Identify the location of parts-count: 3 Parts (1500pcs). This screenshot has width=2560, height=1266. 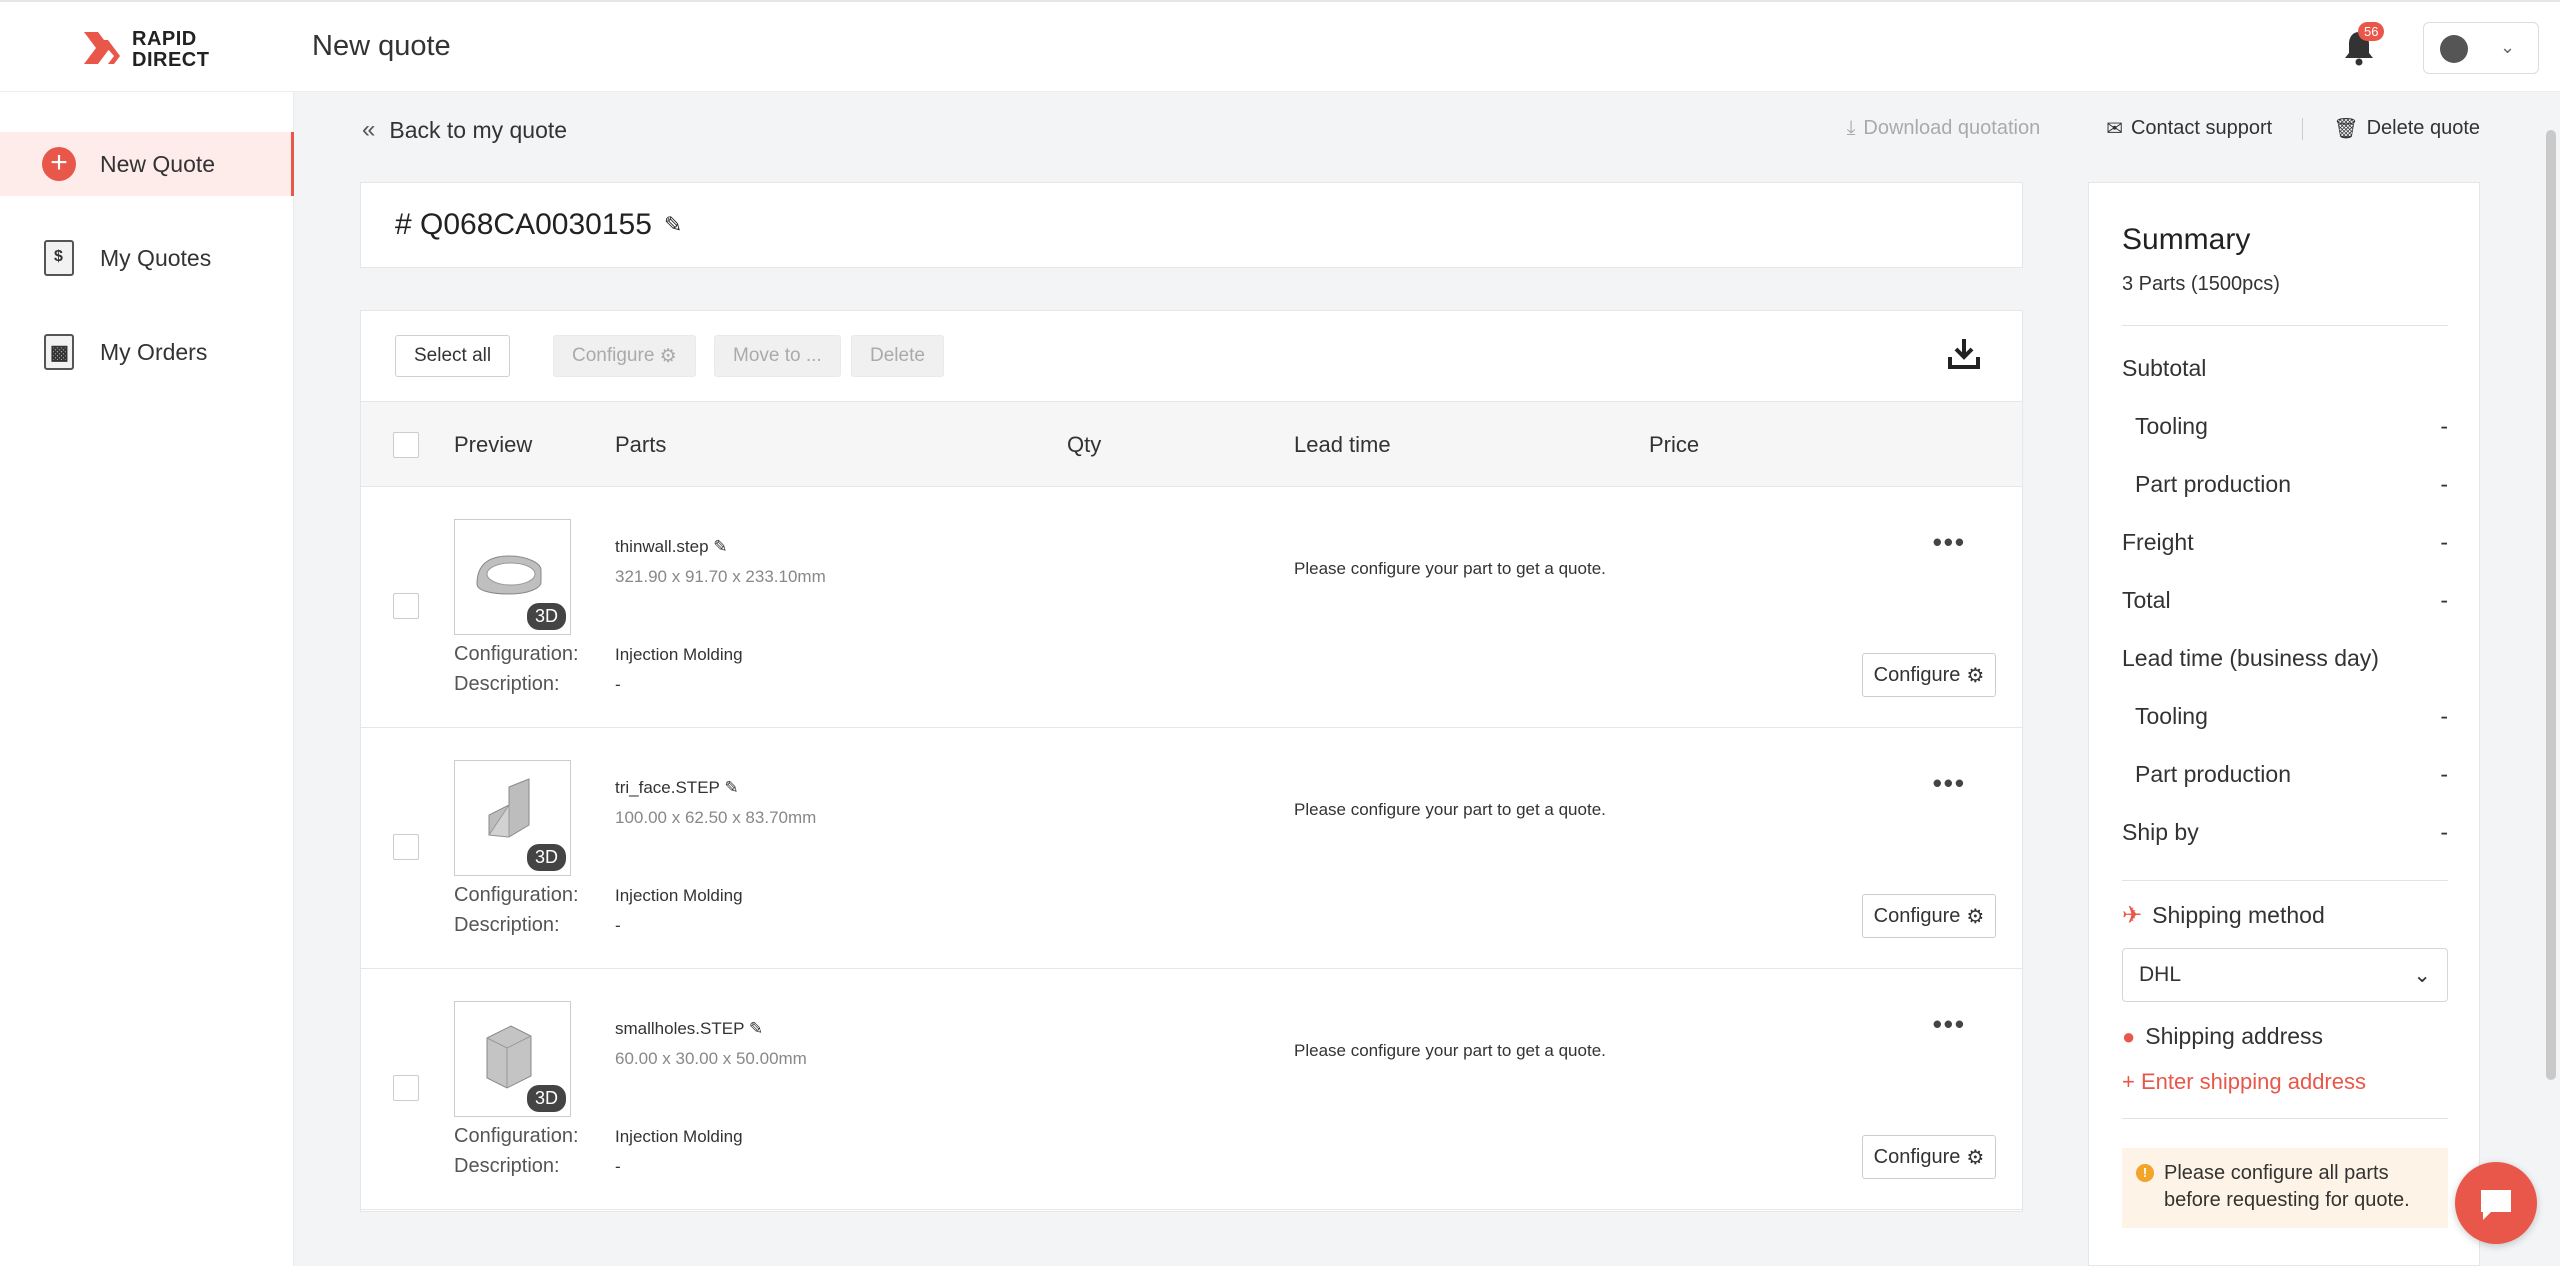
(2201, 284).